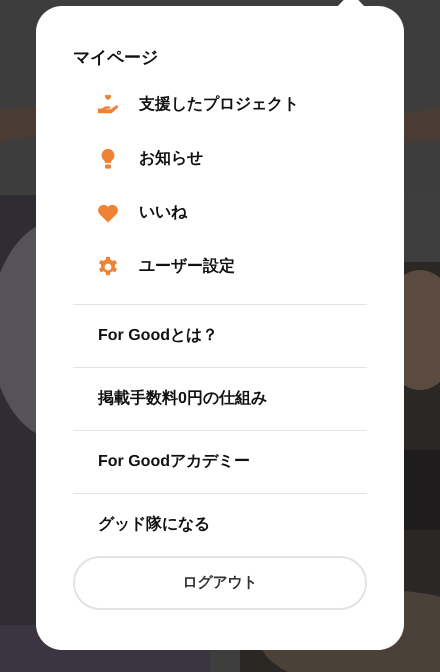  What do you see at coordinates (158, 336) in the screenshot?
I see `menu-link: For Goodとは？` at bounding box center [158, 336].